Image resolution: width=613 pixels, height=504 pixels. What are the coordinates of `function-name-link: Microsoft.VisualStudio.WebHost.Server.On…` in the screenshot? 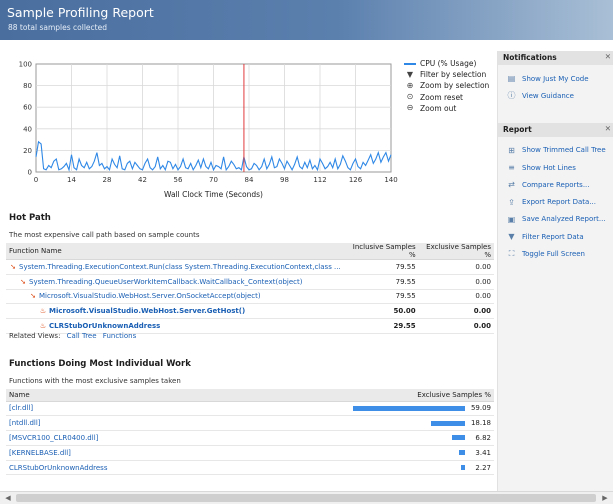 It's located at (150, 296).